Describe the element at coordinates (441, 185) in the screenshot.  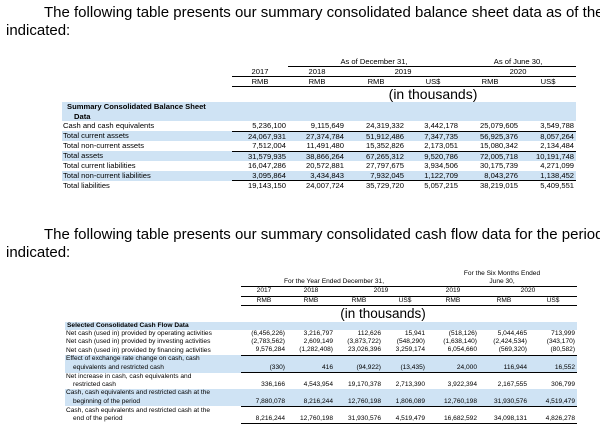
I see `bs-cell: 5,057,215` at that location.